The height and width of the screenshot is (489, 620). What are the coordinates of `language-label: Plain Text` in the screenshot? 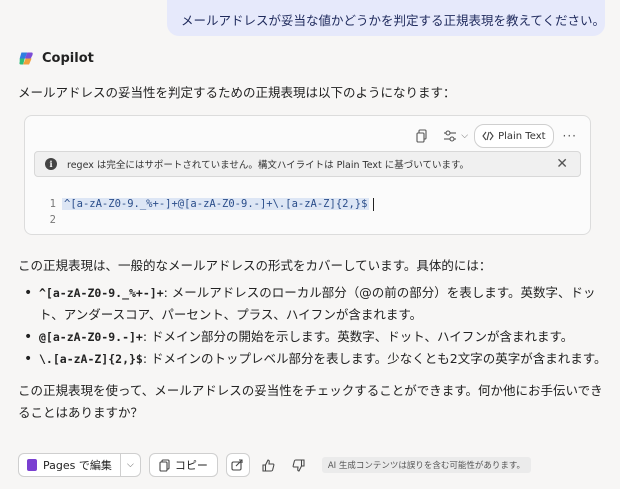 It's located at (522, 136).